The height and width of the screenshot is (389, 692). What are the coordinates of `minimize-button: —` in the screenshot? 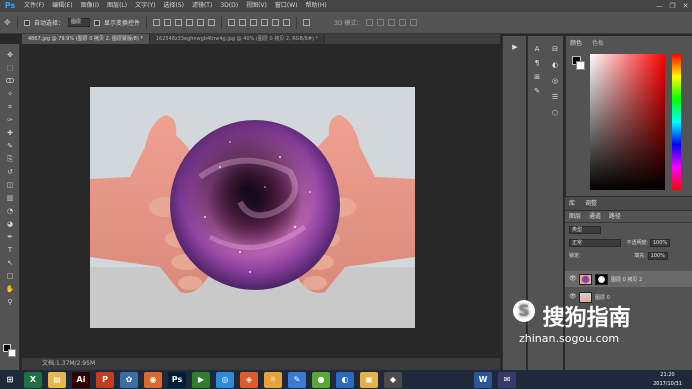 It's located at (659, 6).